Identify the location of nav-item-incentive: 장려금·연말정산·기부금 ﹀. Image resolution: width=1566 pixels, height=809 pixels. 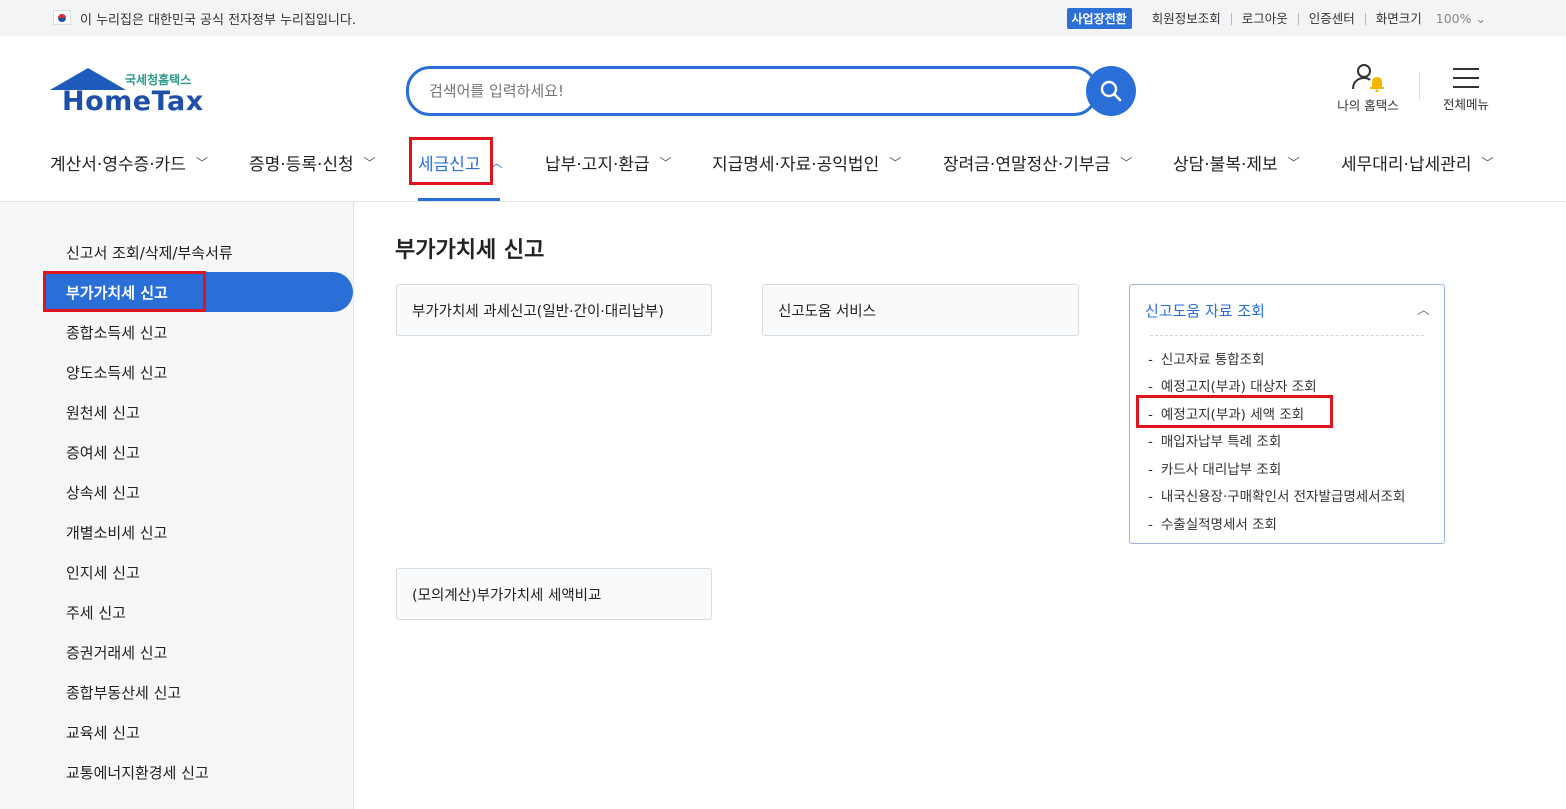
(1037, 162).